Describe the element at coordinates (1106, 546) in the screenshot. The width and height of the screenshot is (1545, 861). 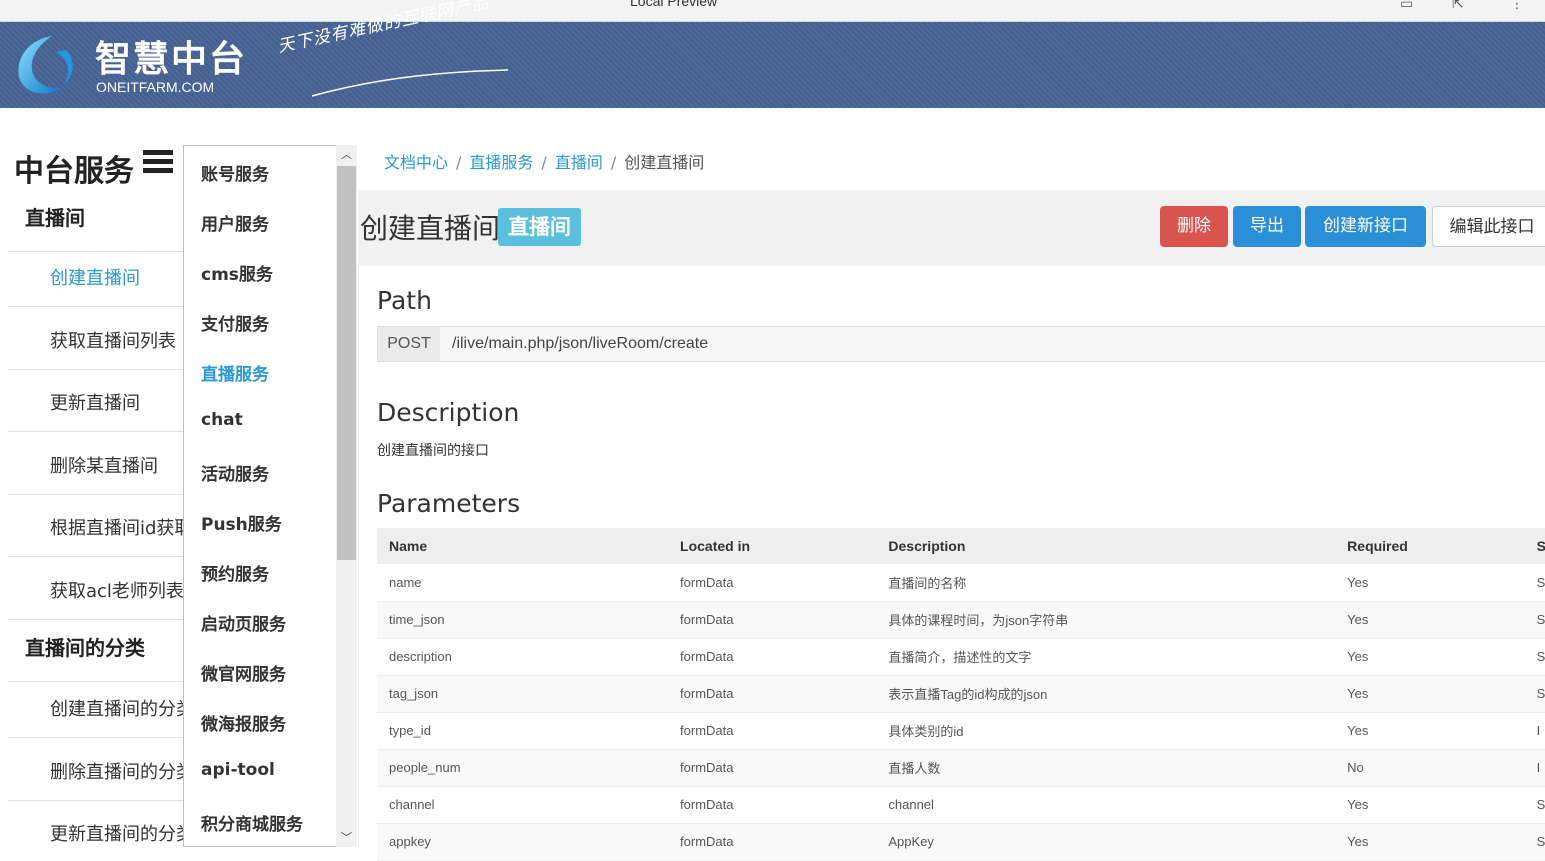
I see `column-header: Description` at that location.